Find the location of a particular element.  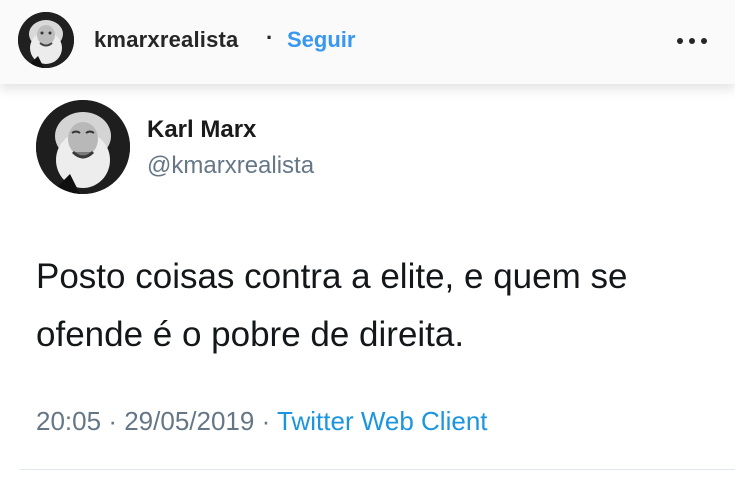

tweet-date: 29/05/2019 is located at coordinates (189, 421).